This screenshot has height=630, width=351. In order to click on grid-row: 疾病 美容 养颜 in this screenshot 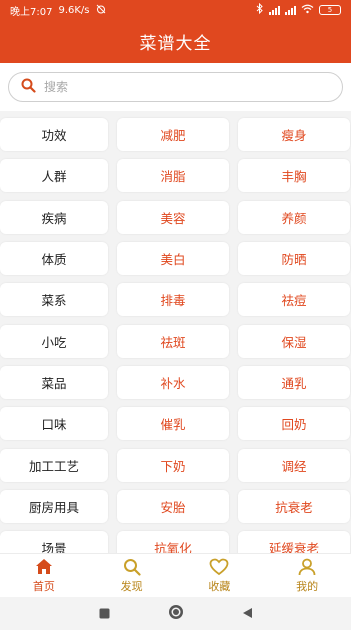, I will do `click(175, 217)`.